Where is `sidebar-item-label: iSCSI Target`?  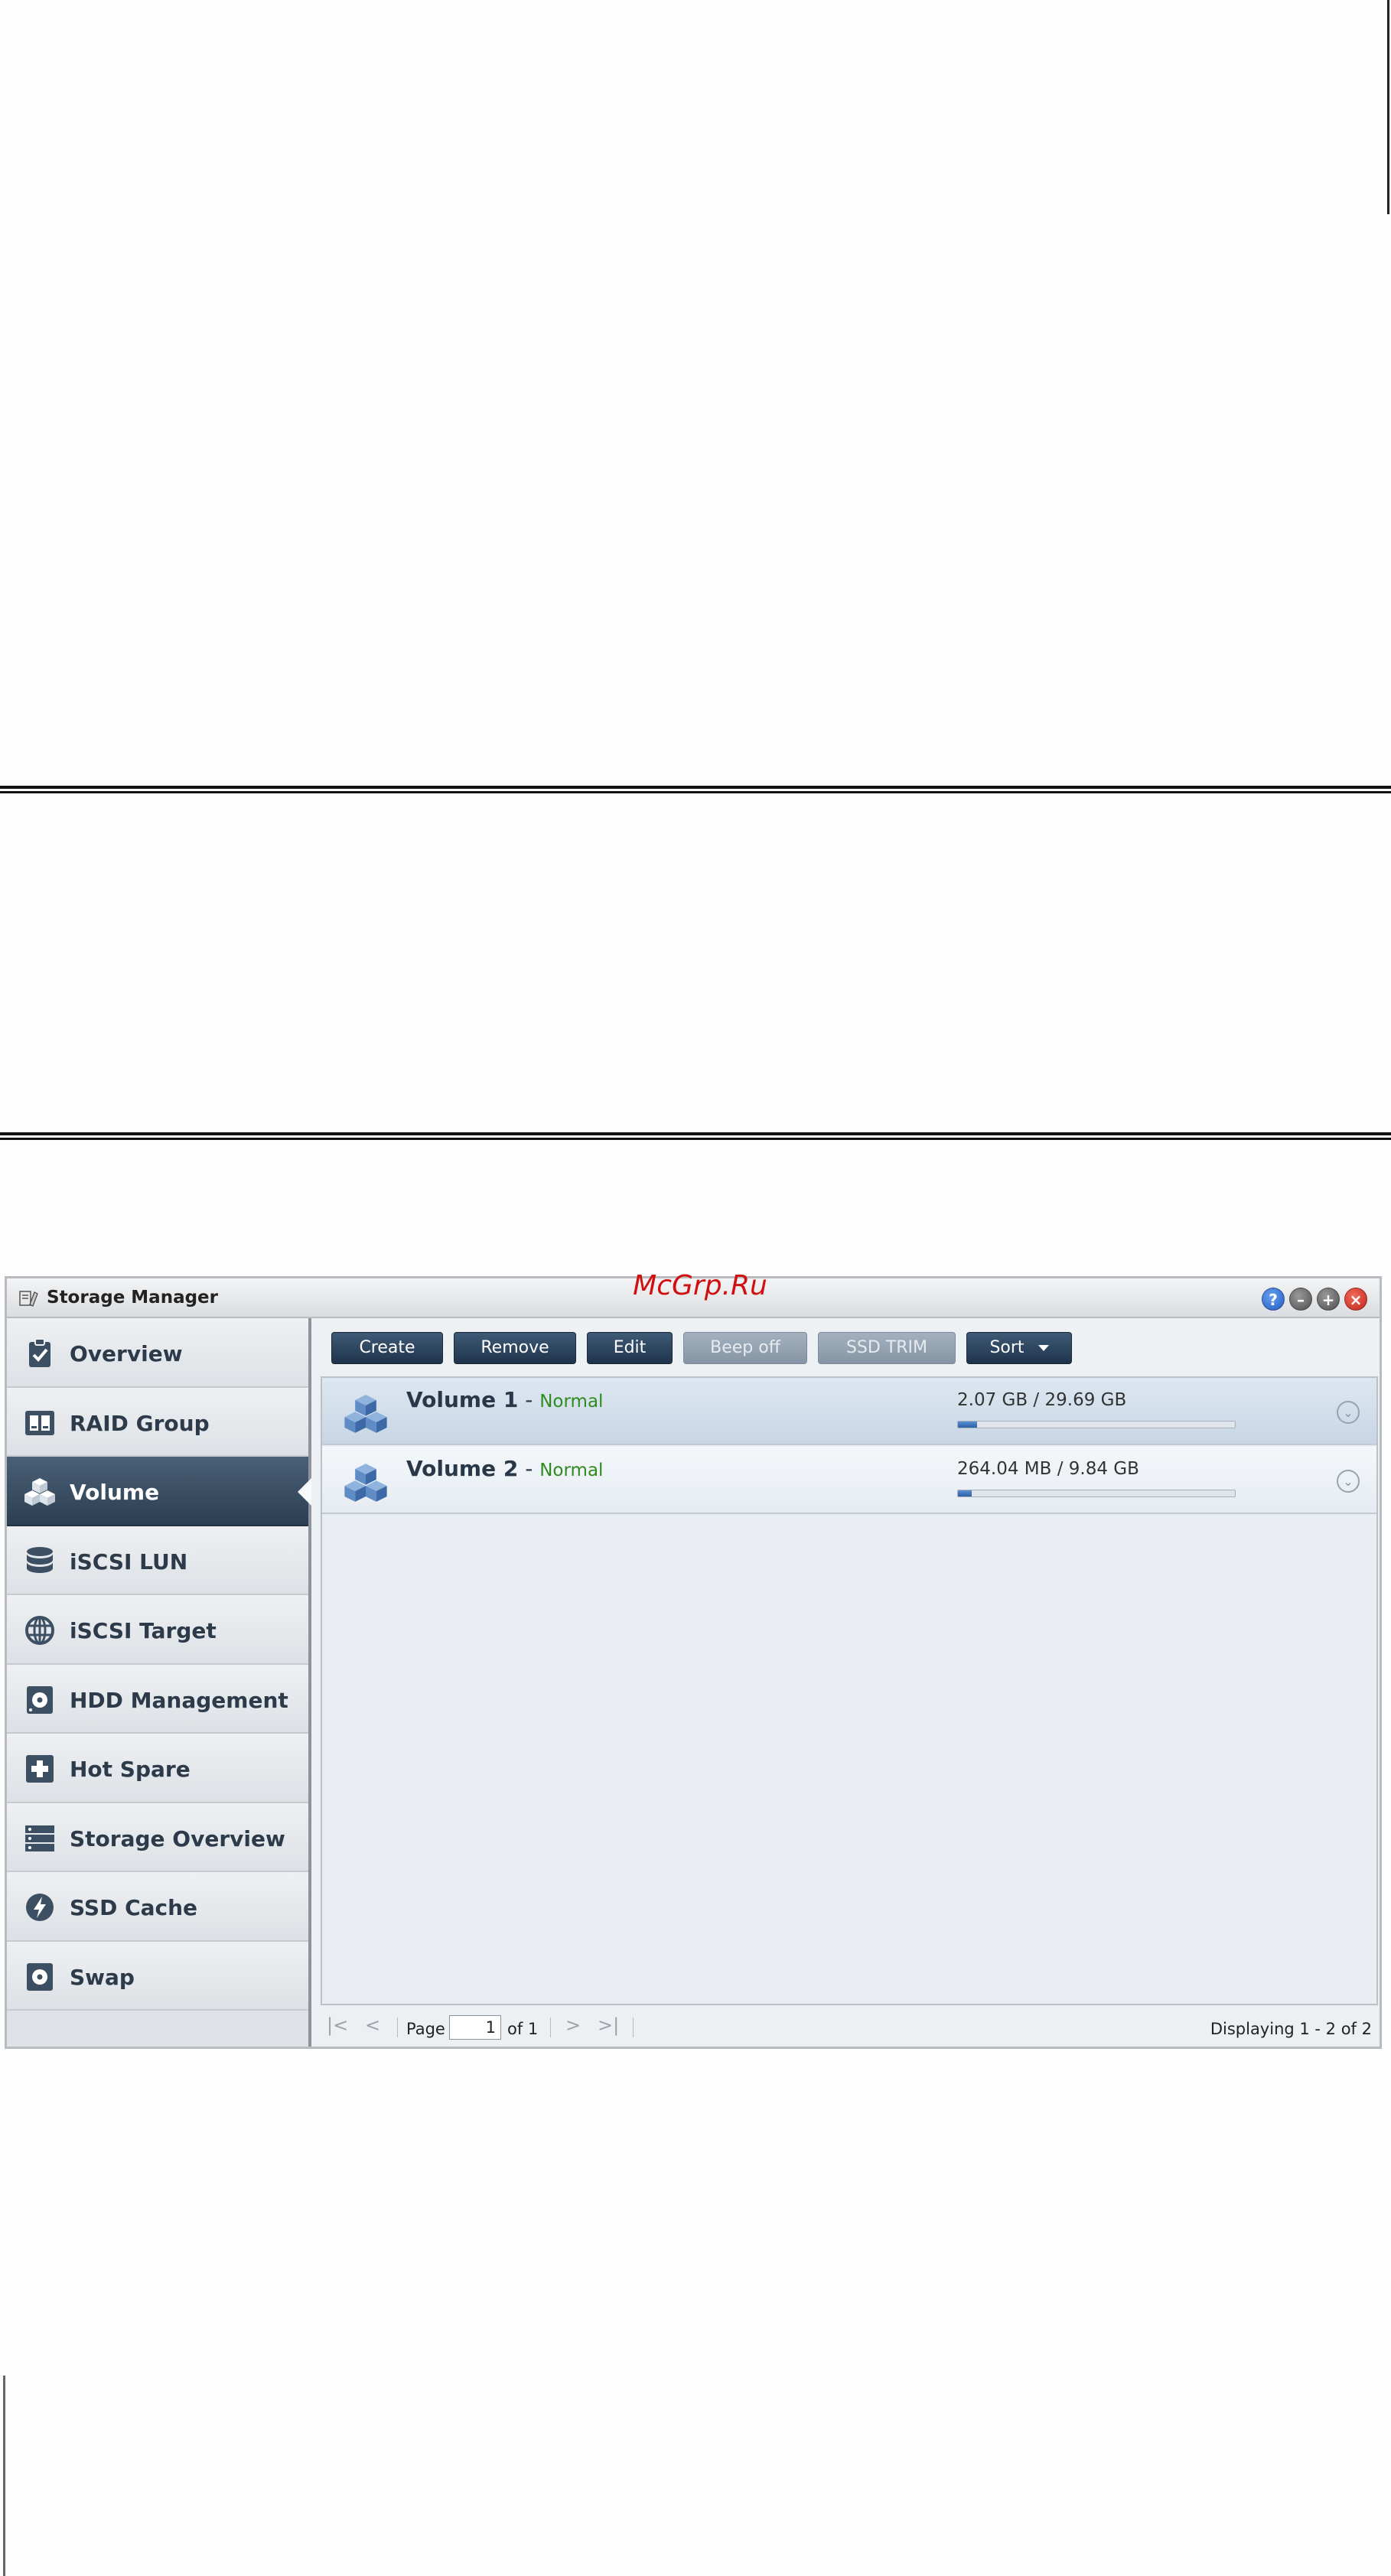
sidebar-item-label: iSCSI Target is located at coordinates (143, 1631).